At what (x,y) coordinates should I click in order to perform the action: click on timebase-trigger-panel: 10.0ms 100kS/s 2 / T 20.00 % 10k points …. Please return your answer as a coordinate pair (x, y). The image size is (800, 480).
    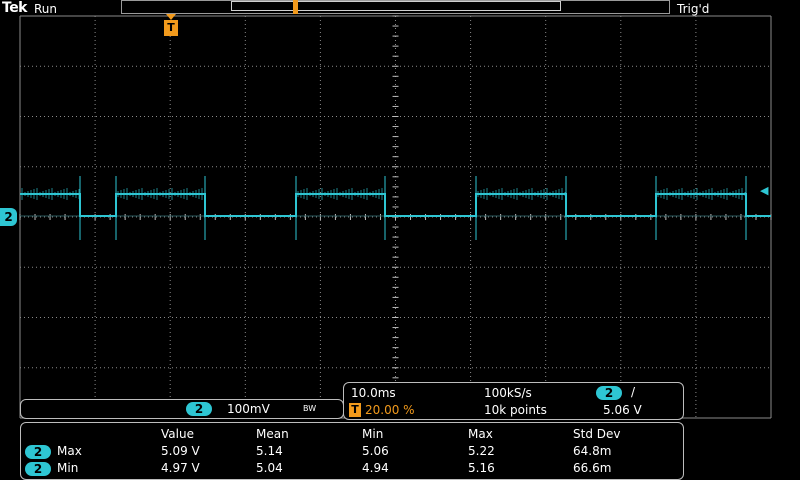
    Looking at the image, I should click on (513, 401).